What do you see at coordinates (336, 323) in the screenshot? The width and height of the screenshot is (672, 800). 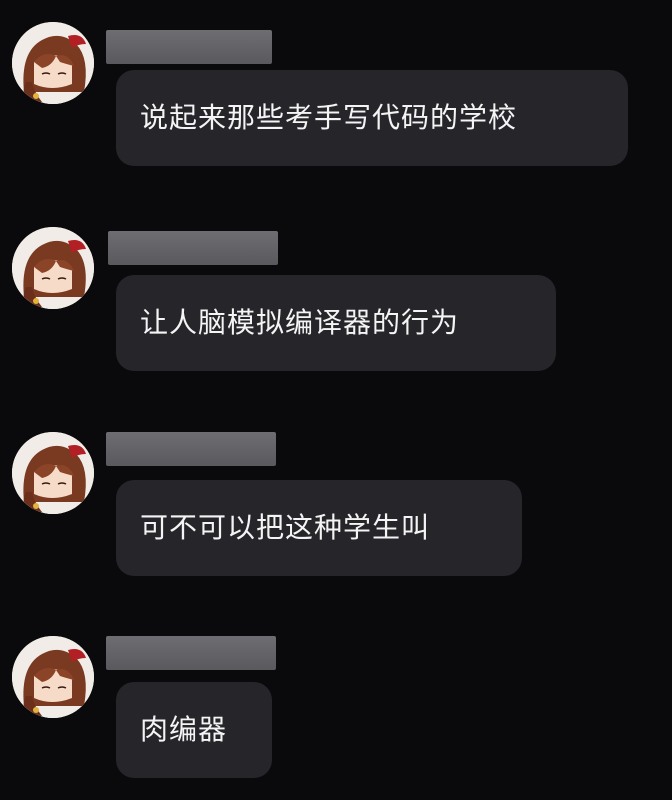 I see `message-bubble: 让人脑模拟编译器的行为` at bounding box center [336, 323].